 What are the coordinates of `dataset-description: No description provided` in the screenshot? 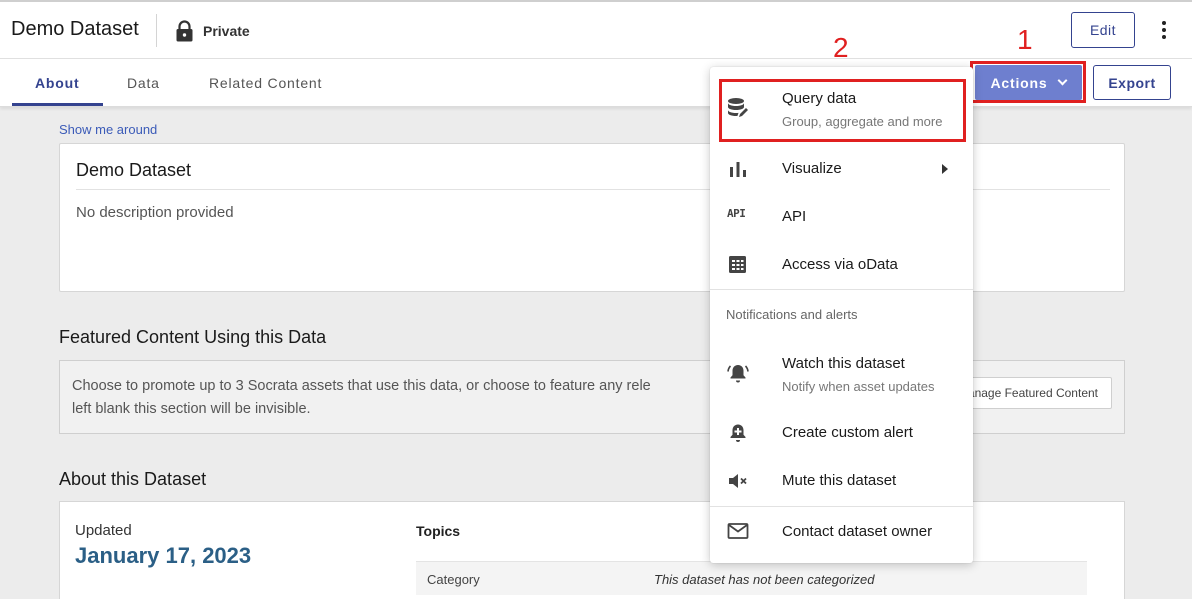 It's located at (155, 212).